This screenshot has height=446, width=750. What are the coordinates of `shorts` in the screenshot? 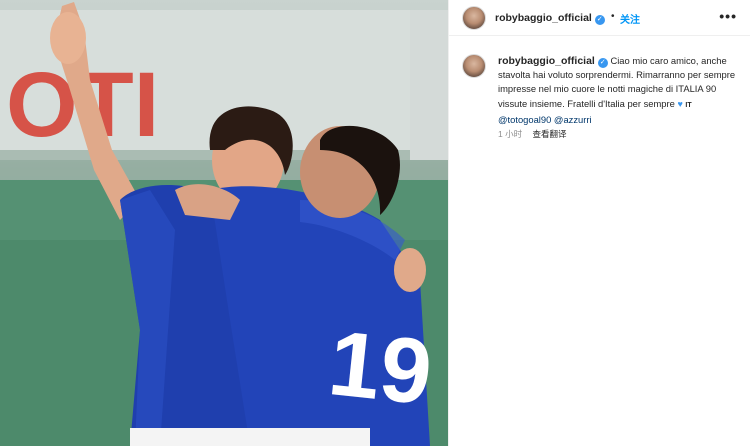 It's located at (250, 437).